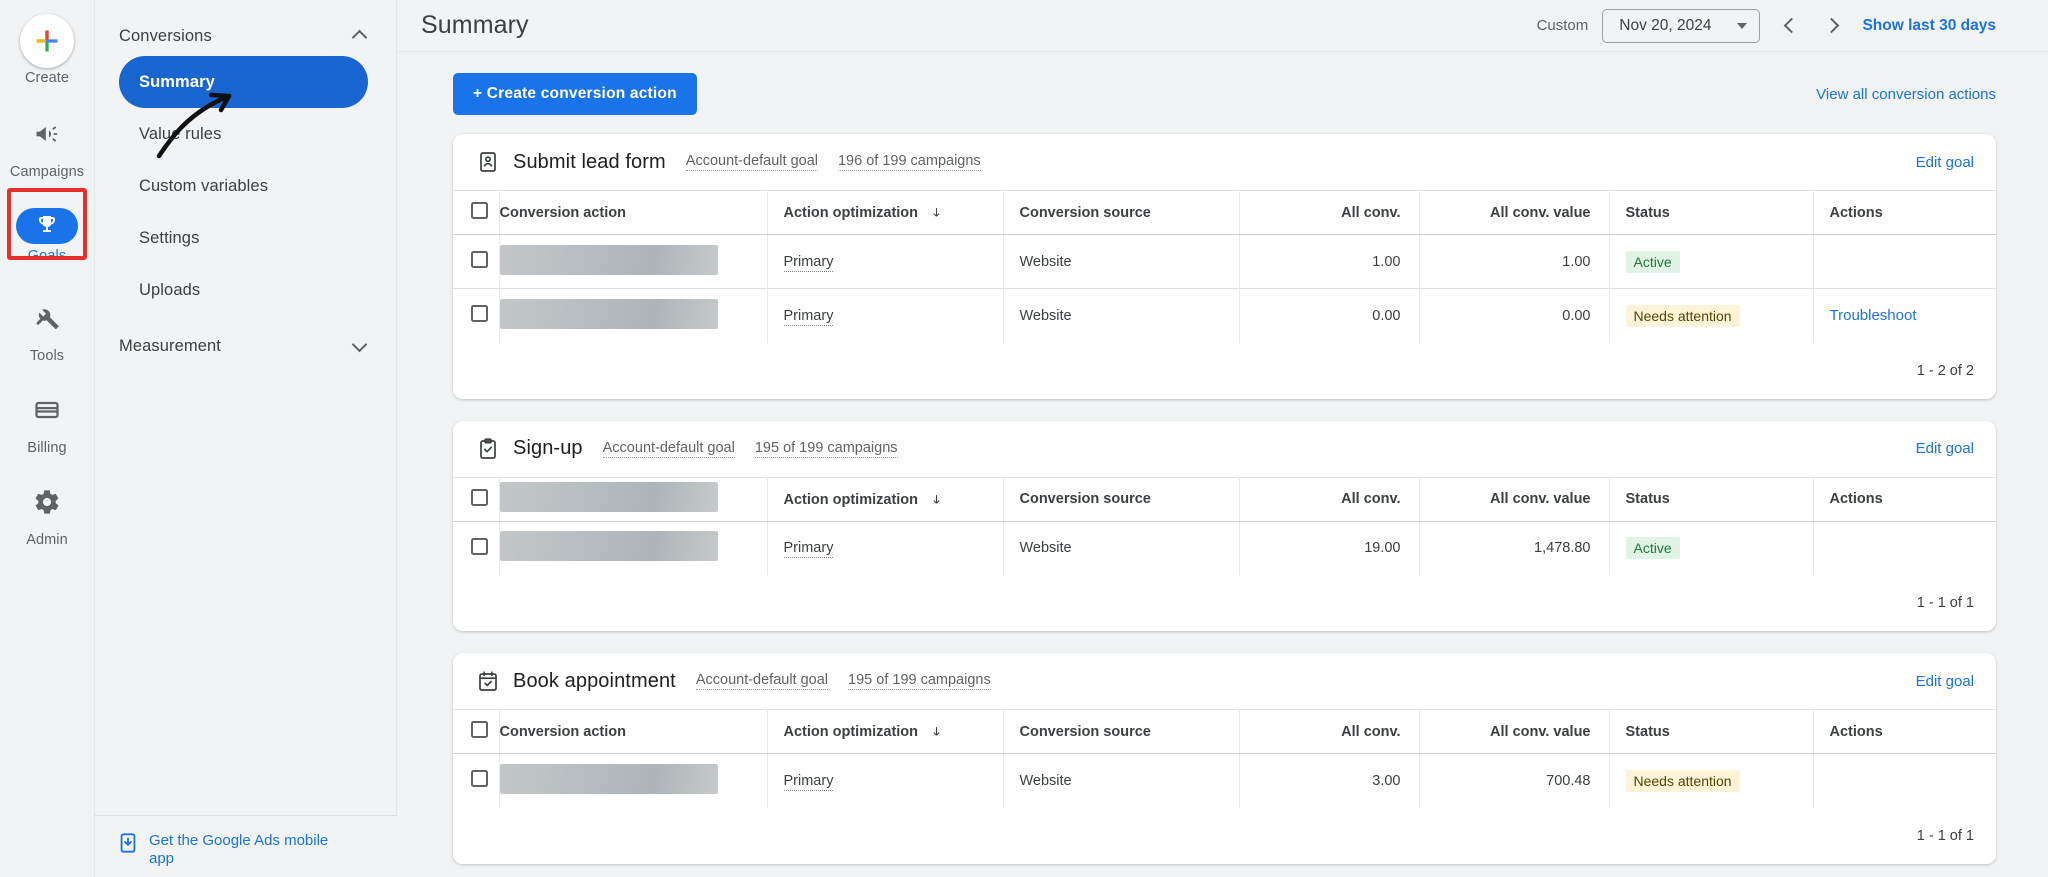  I want to click on rail-item-billing: Billing, so click(47, 428).